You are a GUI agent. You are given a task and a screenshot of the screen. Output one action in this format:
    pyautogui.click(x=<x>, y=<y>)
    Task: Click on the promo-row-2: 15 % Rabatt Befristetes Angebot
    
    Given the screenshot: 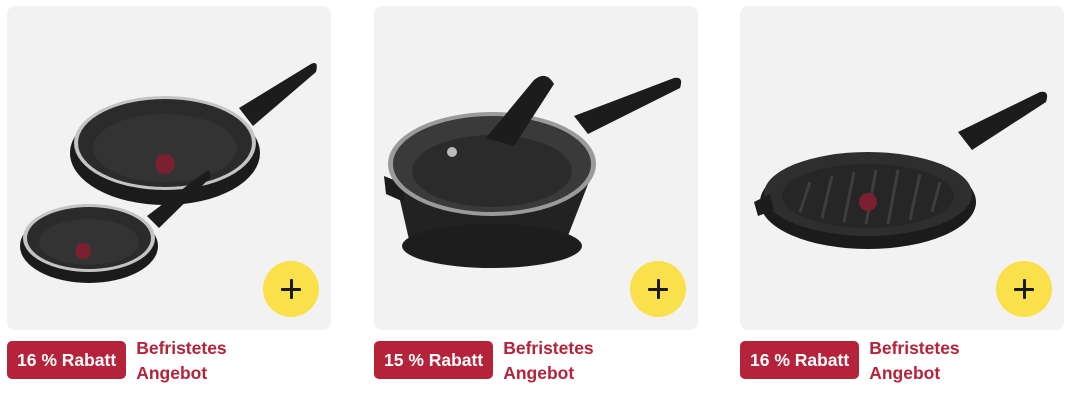 What is the action you would take?
    pyautogui.click(x=498, y=361)
    